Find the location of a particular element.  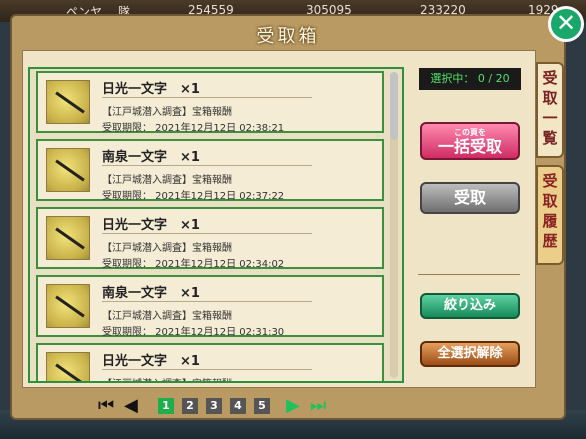

bulk-receive-label: 一括受取 is located at coordinates (469, 146).